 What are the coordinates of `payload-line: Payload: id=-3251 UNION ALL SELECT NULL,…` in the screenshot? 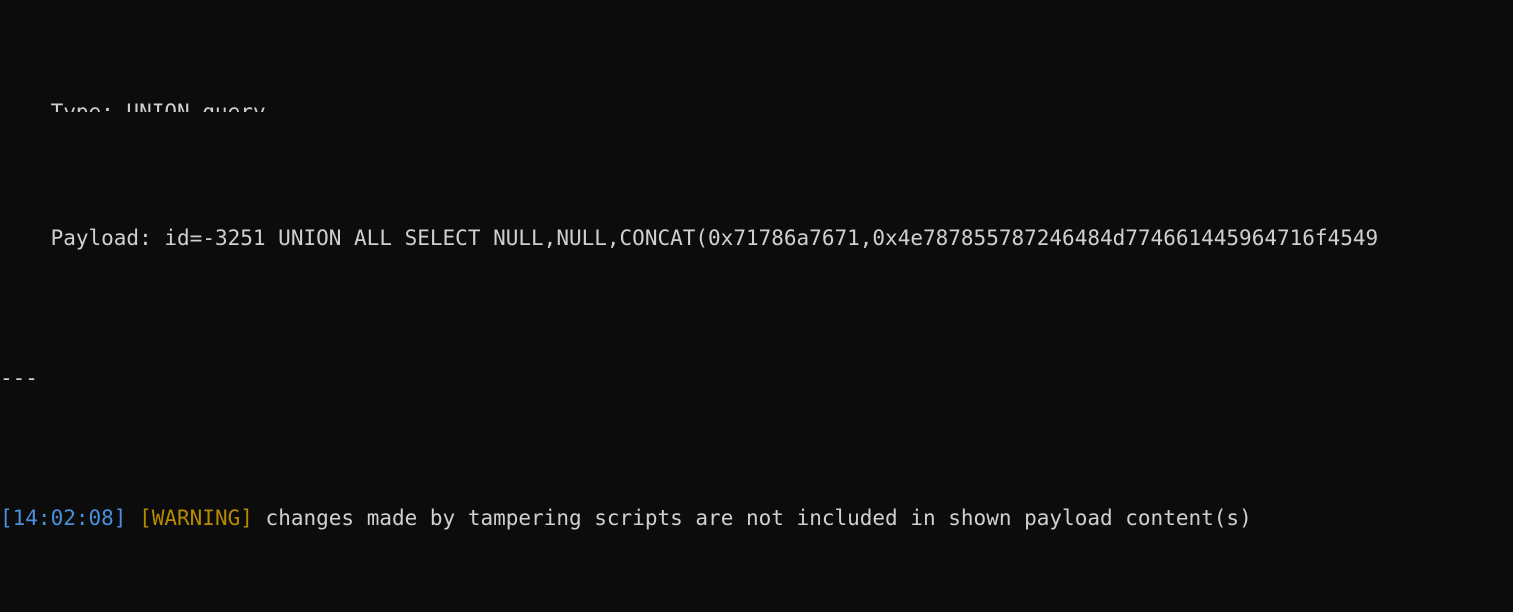 It's located at (756, 238).